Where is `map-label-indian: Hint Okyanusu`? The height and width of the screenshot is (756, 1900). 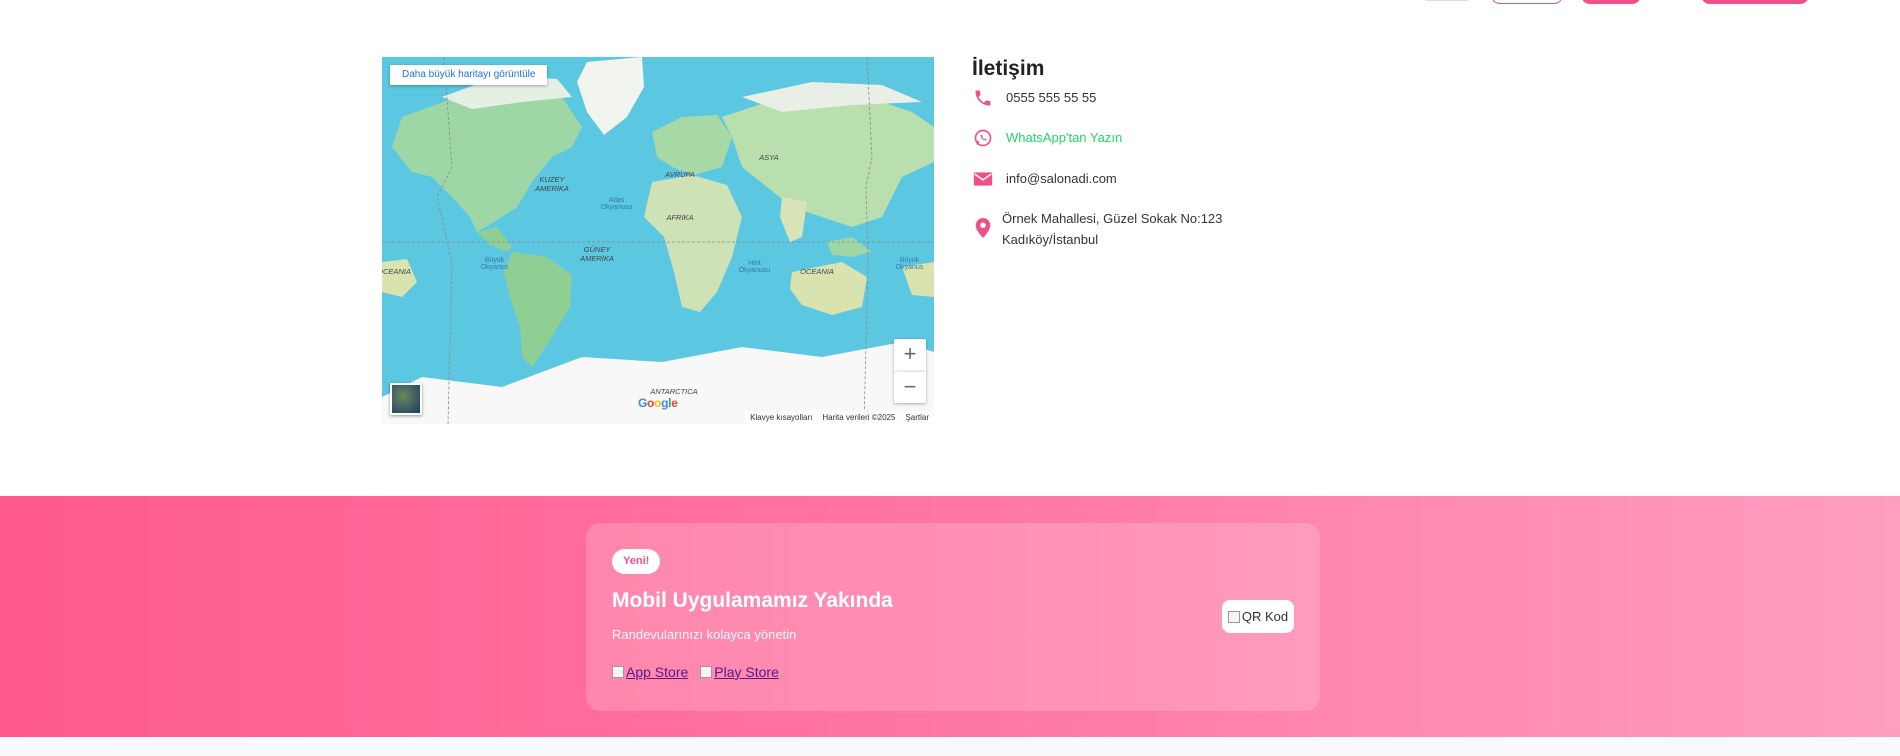
map-label-indian: Hint Okyanusu is located at coordinates (754, 267).